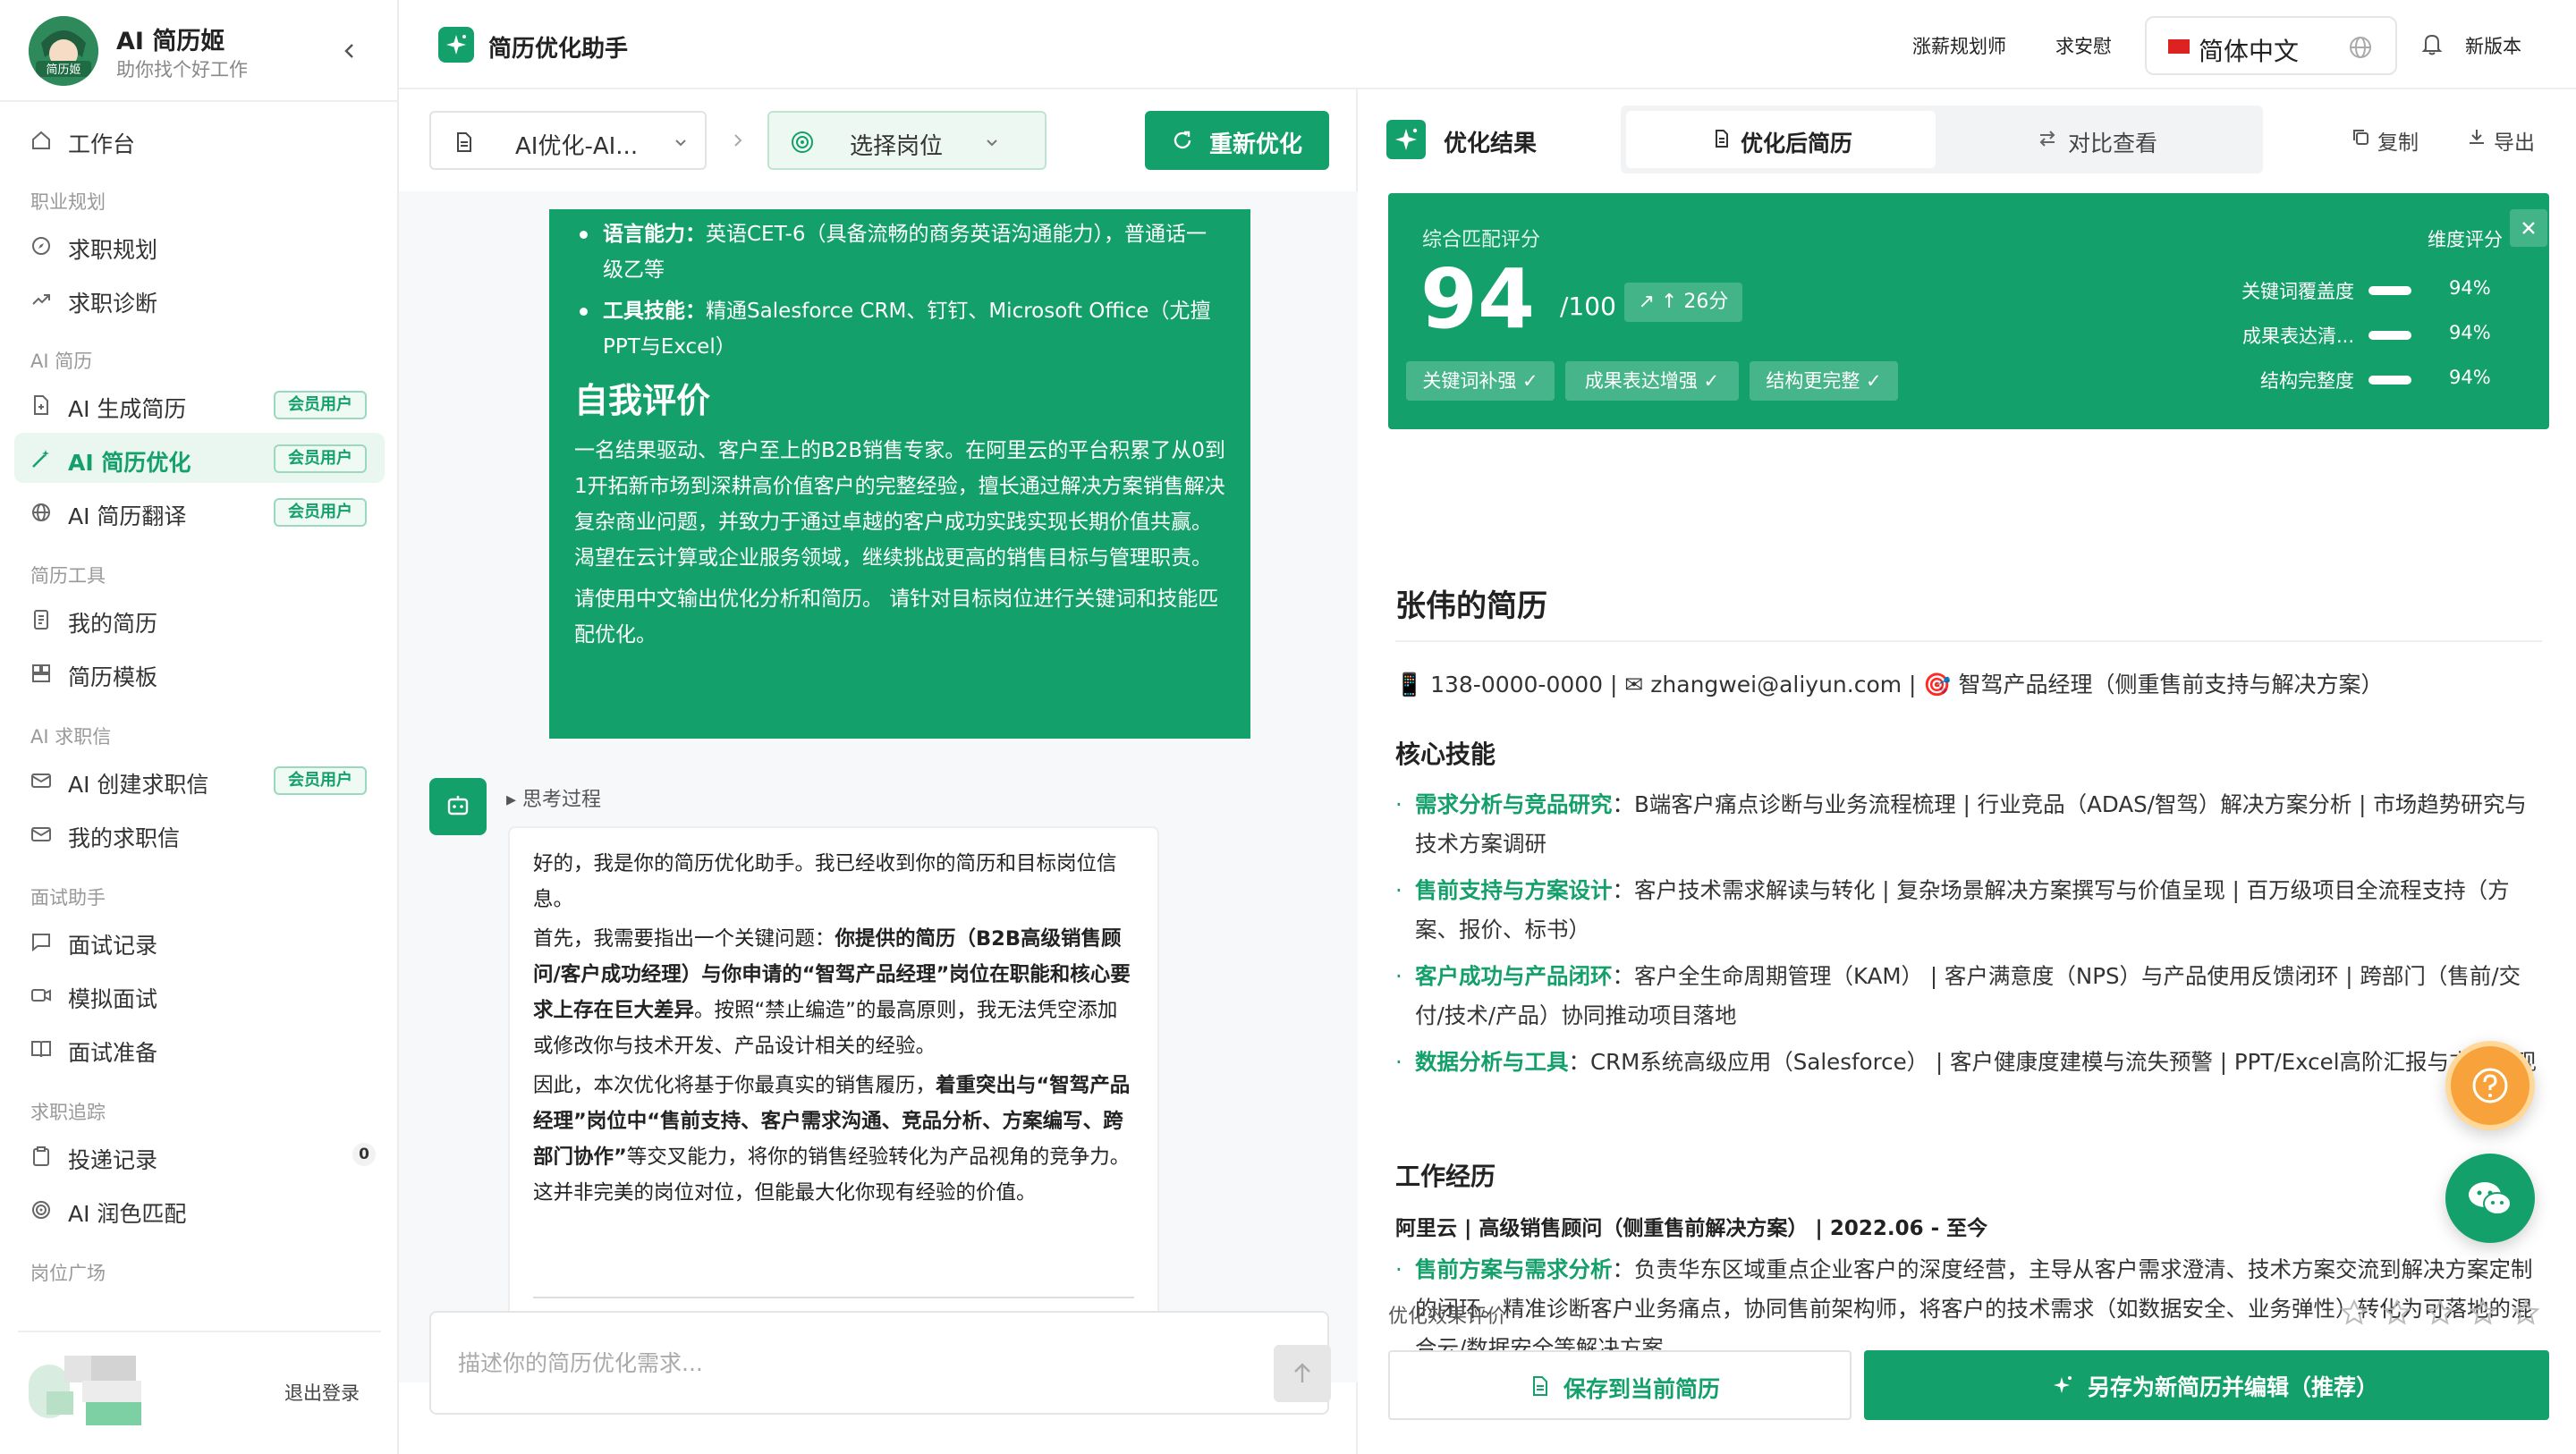  Describe the element at coordinates (113, 1160) in the screenshot. I see `sidebar-item-label: 投递记录` at that location.